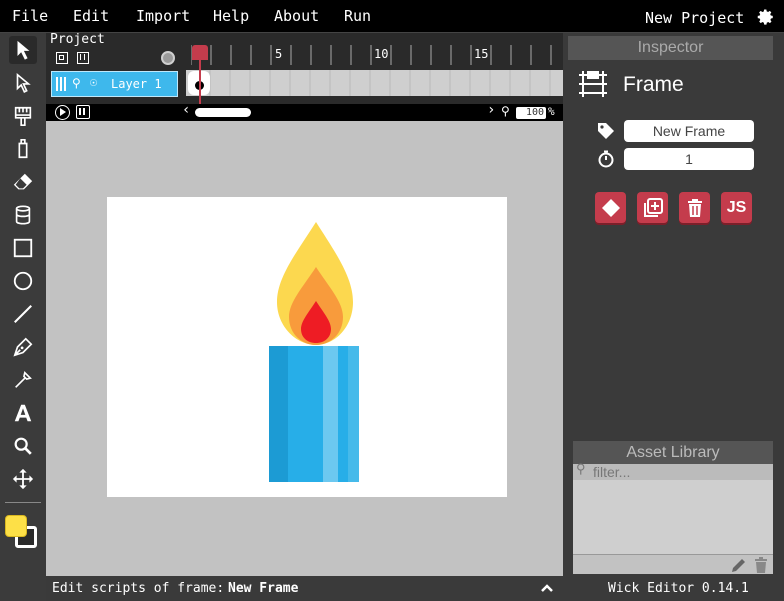 This screenshot has height=601, width=784. I want to click on timeline: Project 5 10 15 ⚲ ☉ Layer 1 ‹ › ⚲ 100 %, so click(304, 76).